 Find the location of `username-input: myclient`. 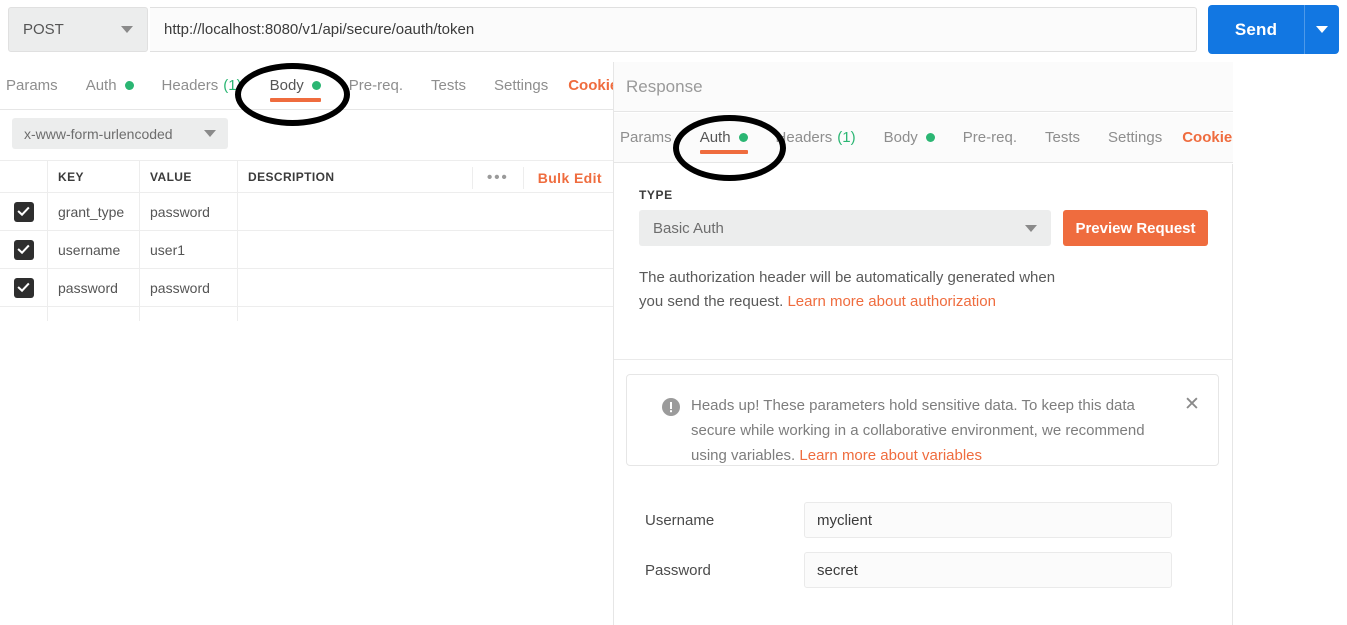

username-input: myclient is located at coordinates (988, 520).